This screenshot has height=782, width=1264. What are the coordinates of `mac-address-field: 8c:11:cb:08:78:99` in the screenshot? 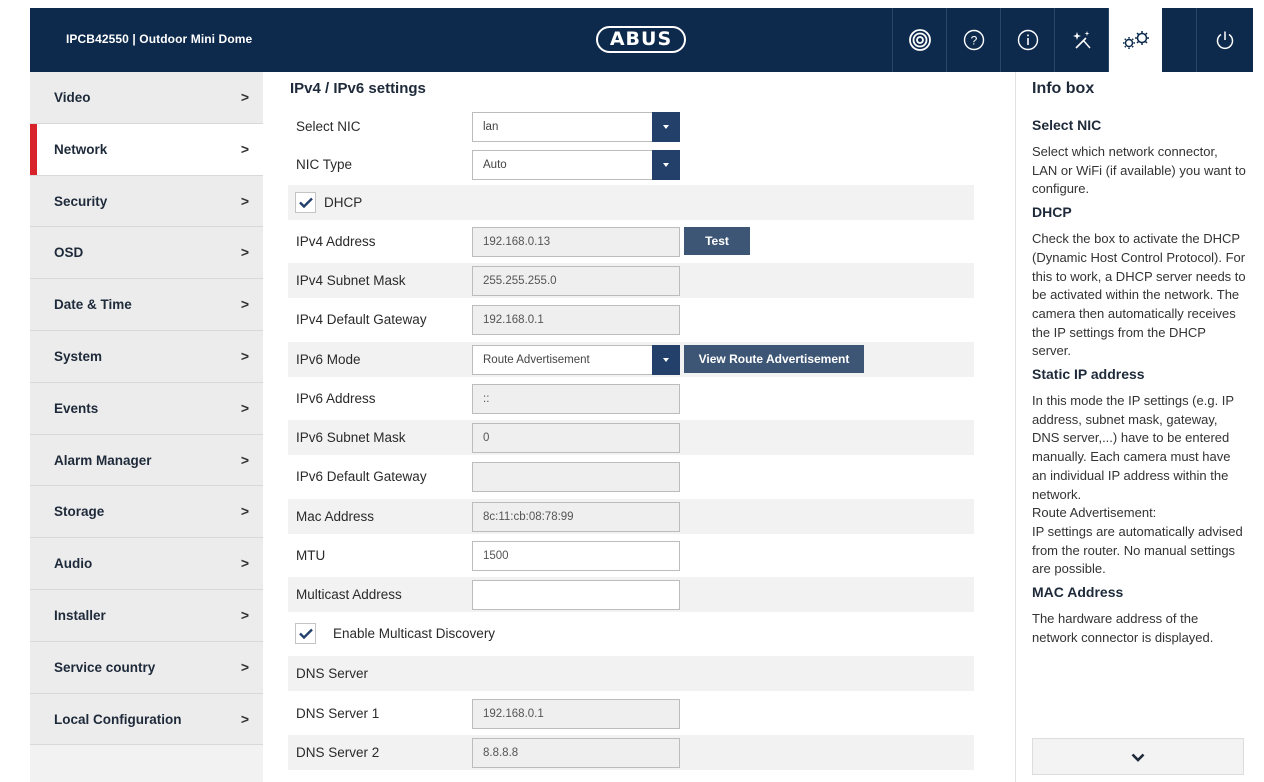 It's located at (576, 517).